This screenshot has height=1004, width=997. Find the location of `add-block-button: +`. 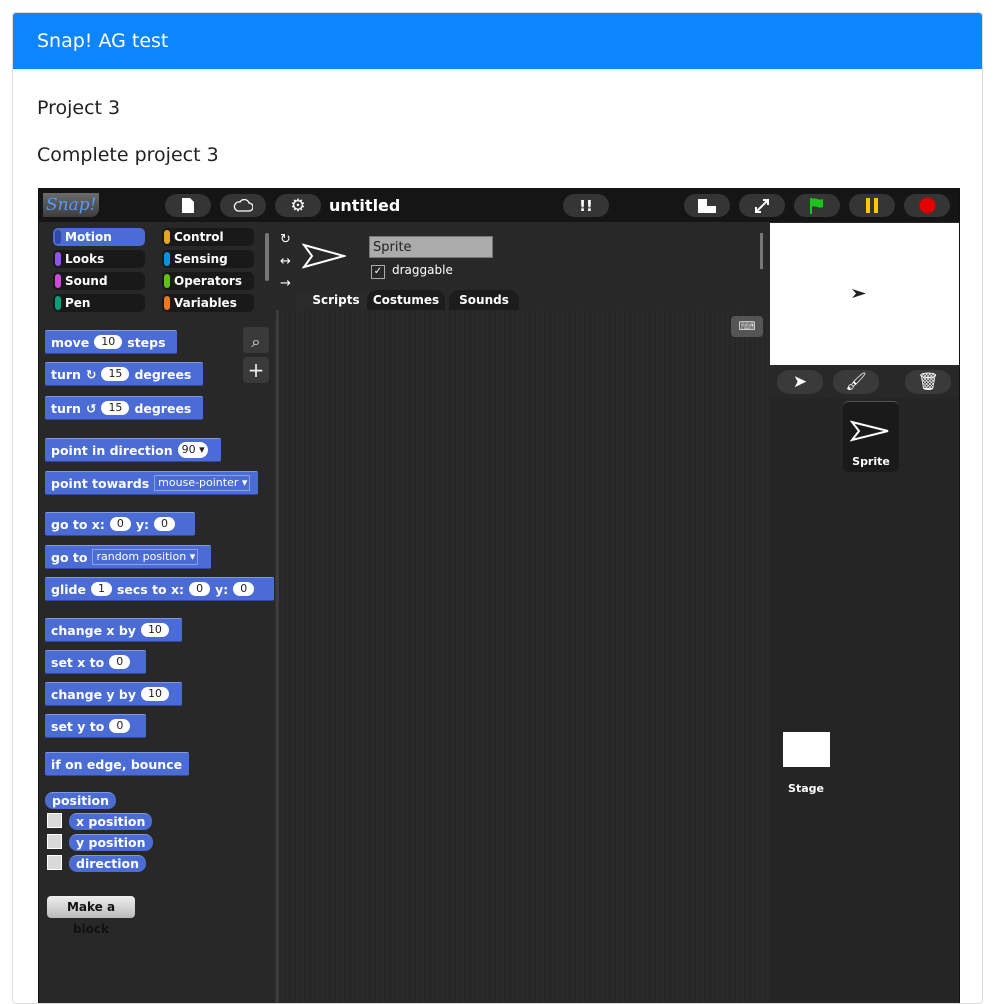

add-block-button: + is located at coordinates (256, 370).